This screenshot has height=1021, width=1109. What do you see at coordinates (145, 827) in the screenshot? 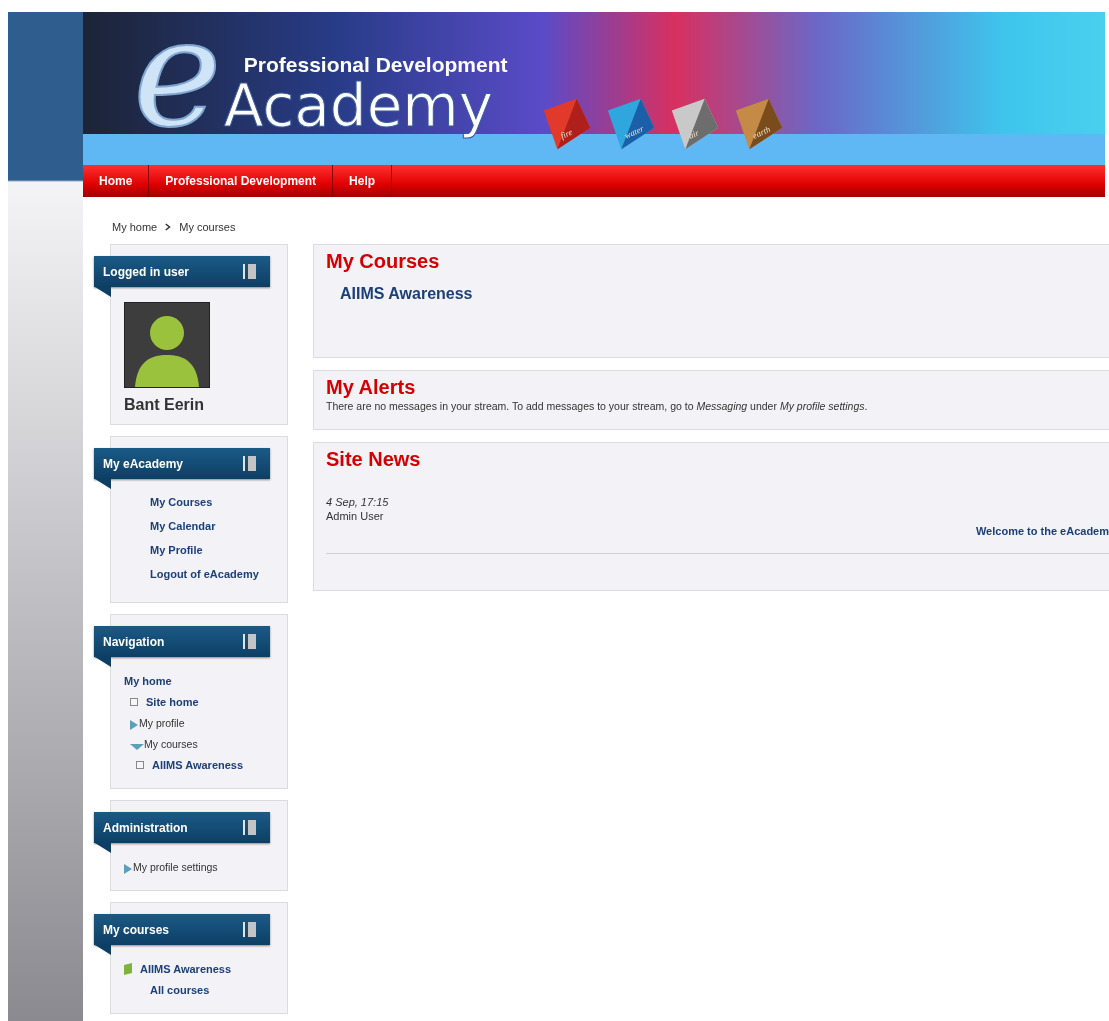
I see `block-title: Administration` at bounding box center [145, 827].